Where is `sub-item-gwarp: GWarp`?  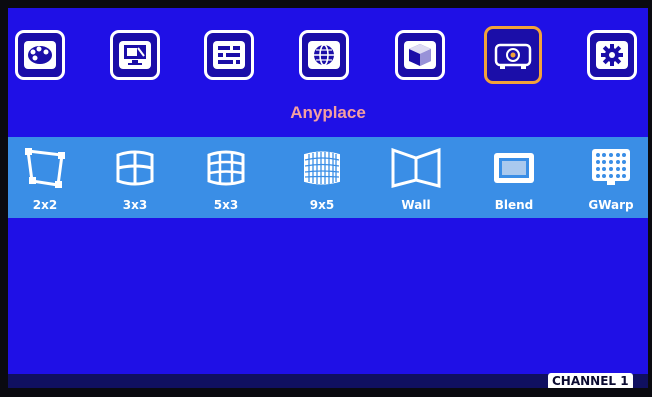 sub-item-gwarp: GWarp is located at coordinates (611, 177).